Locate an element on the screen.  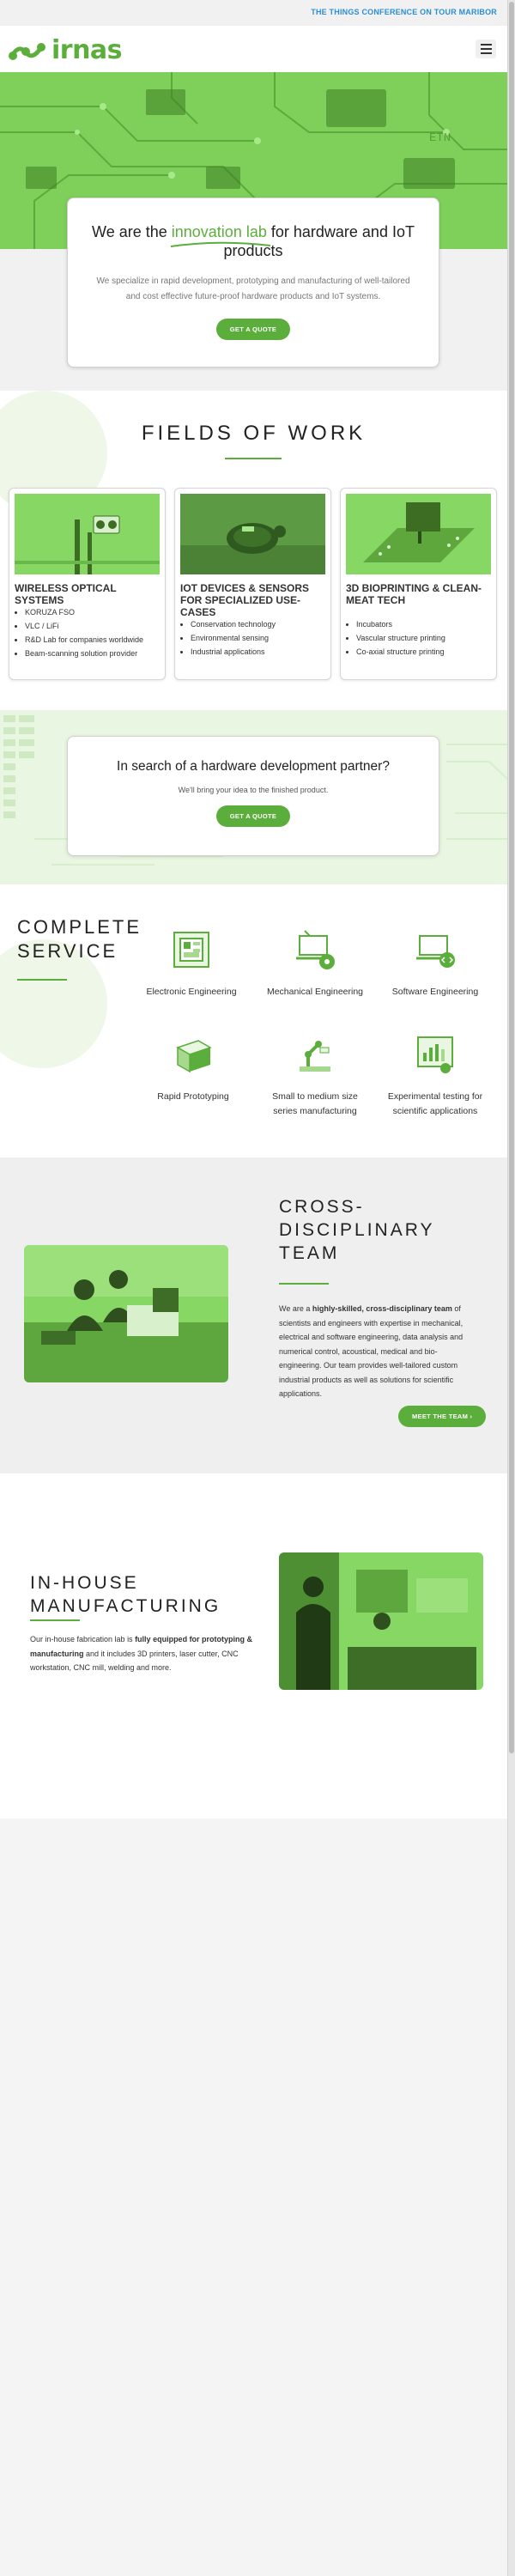
section-title: CROSS- DISCIPLINARY TEAM is located at coordinates (357, 1230).